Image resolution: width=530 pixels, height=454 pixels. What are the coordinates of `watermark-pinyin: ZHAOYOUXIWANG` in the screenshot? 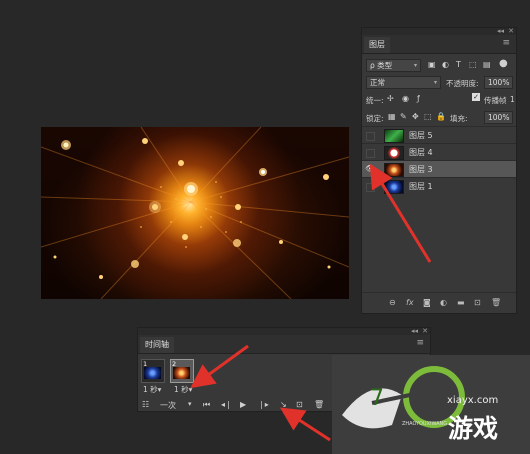 It's located at (425, 424).